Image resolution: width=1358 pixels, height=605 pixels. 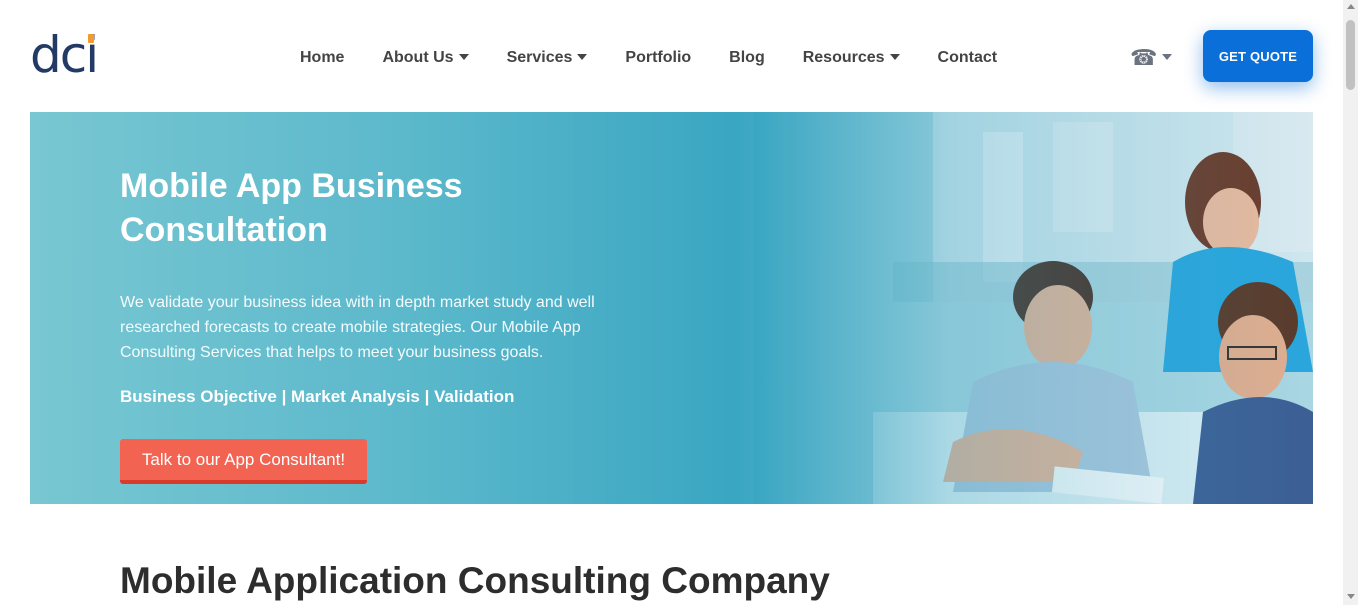 I want to click on nav-item-resources: Resources, so click(x=851, y=58).